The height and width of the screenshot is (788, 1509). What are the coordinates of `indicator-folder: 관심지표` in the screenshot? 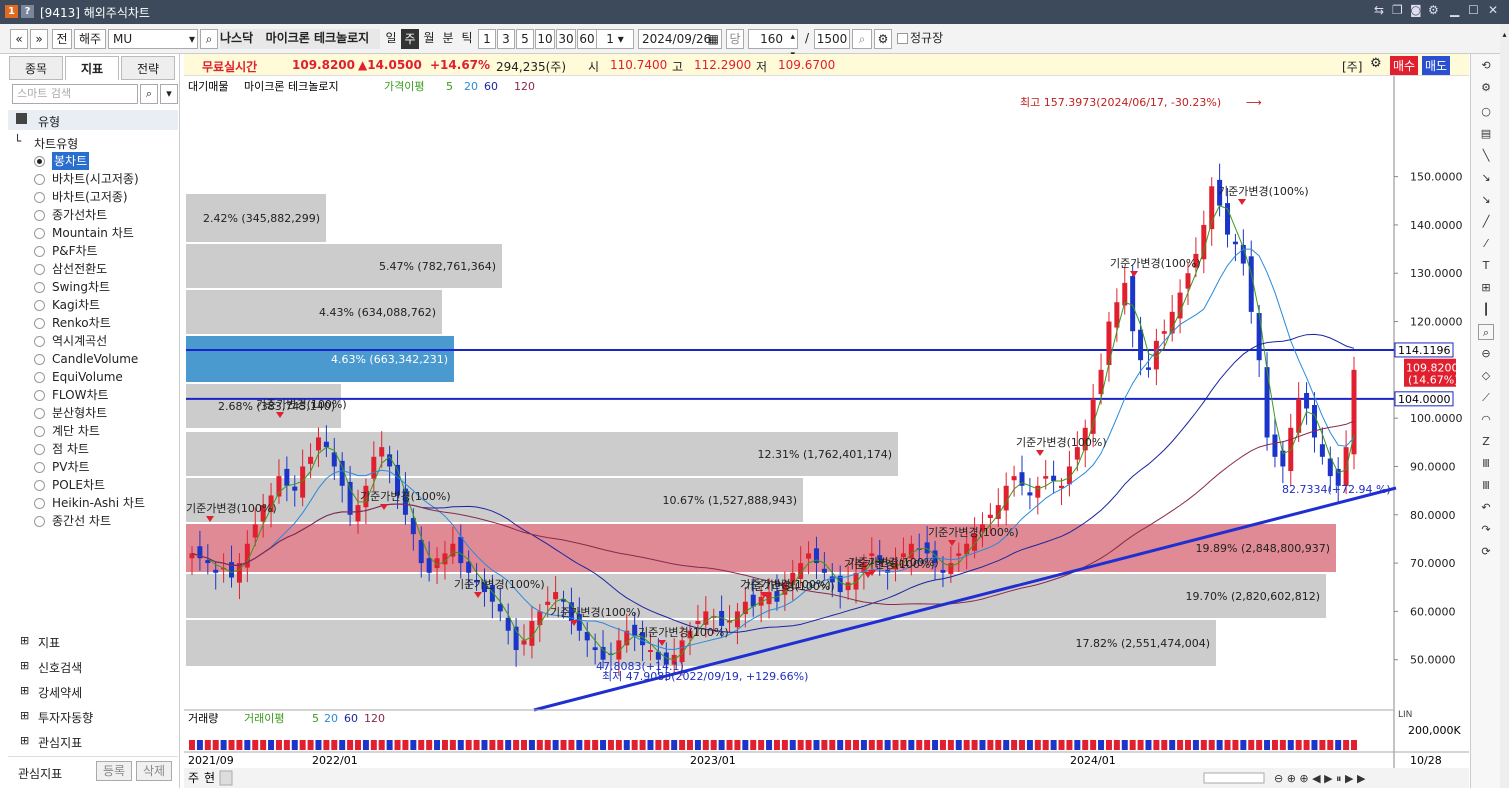 It's located at (60, 742).